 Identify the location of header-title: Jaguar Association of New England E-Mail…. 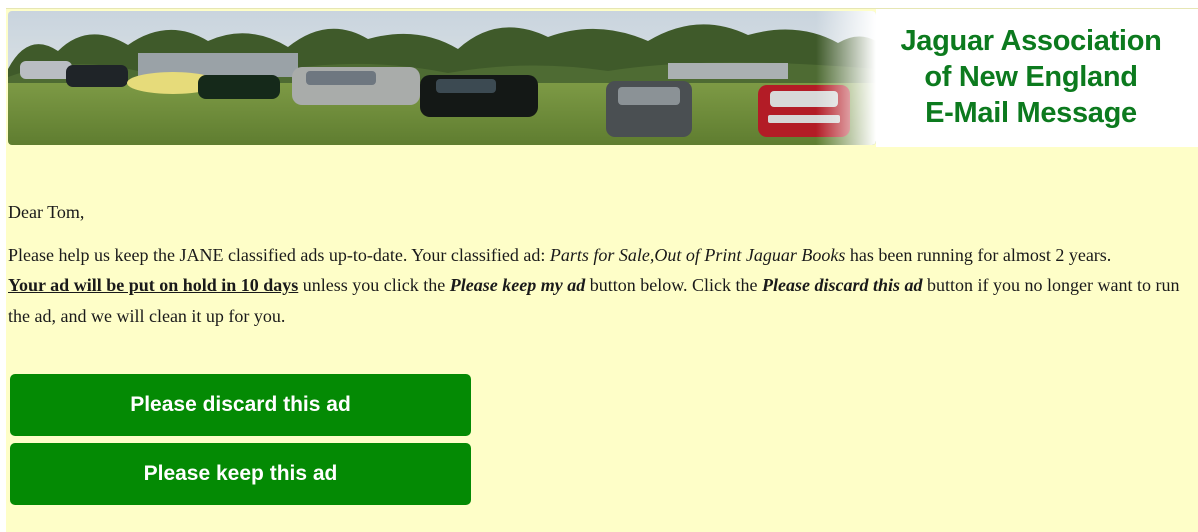
(1031, 77).